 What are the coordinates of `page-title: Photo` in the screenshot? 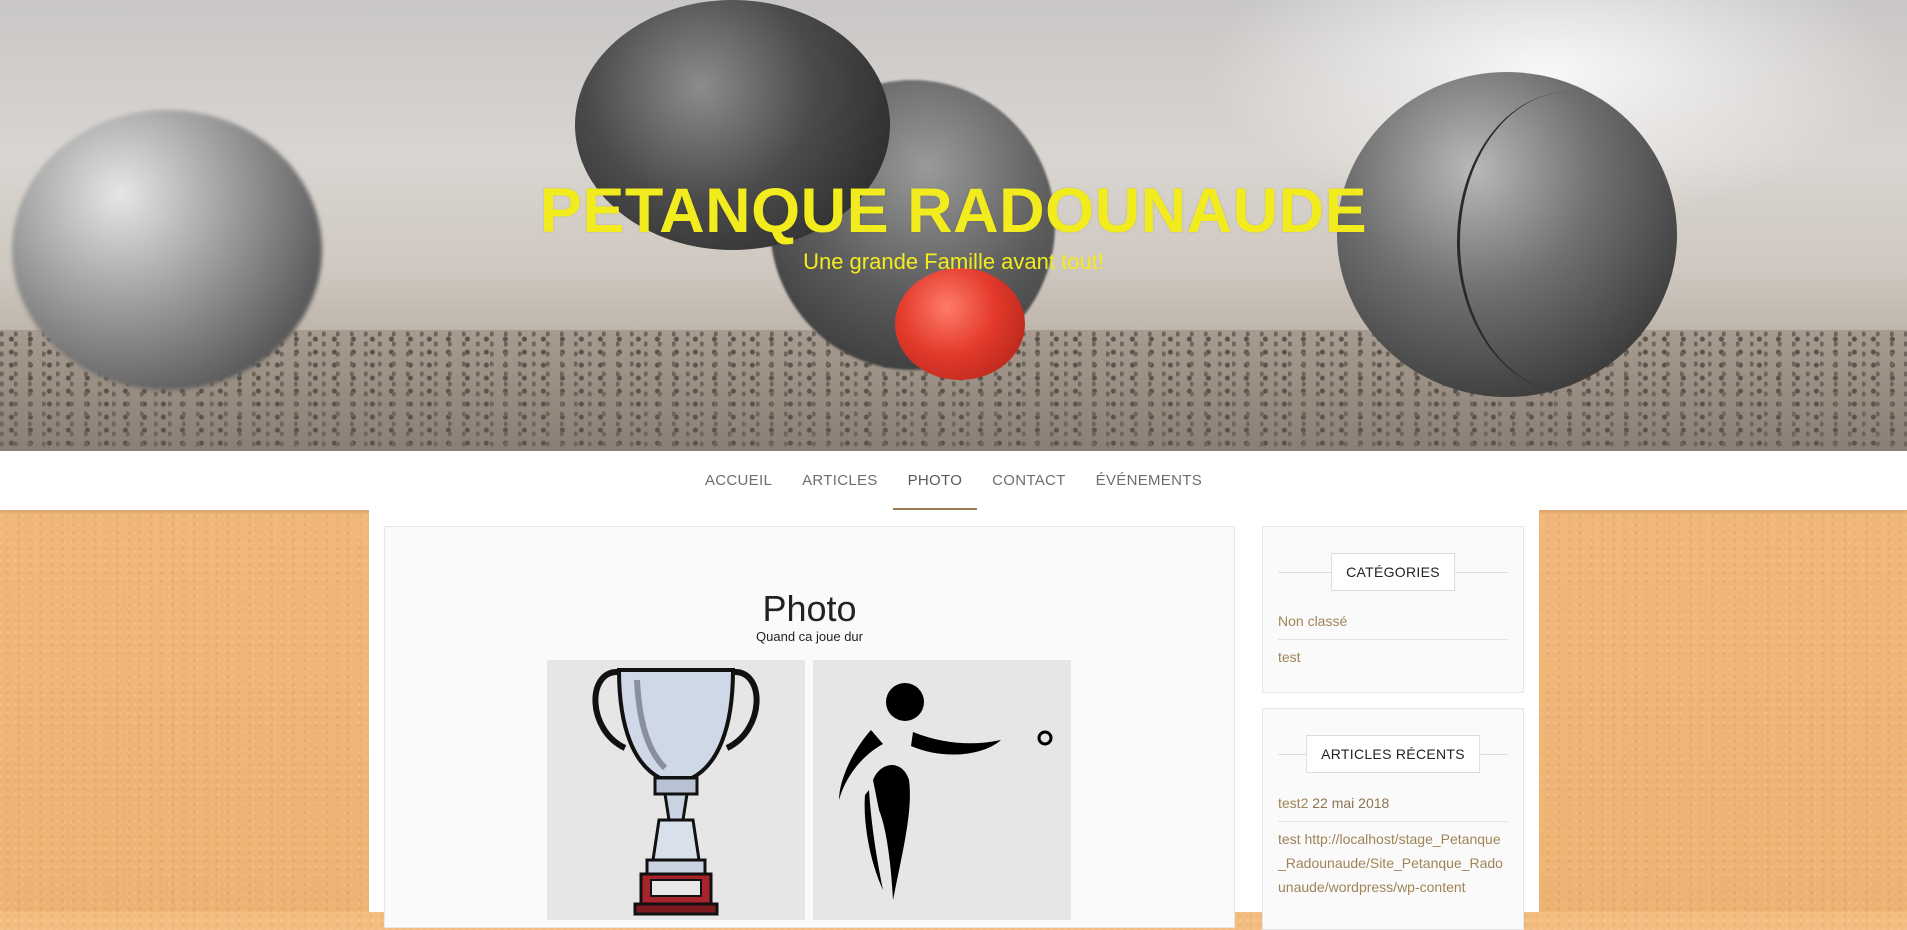 It's located at (809, 608).